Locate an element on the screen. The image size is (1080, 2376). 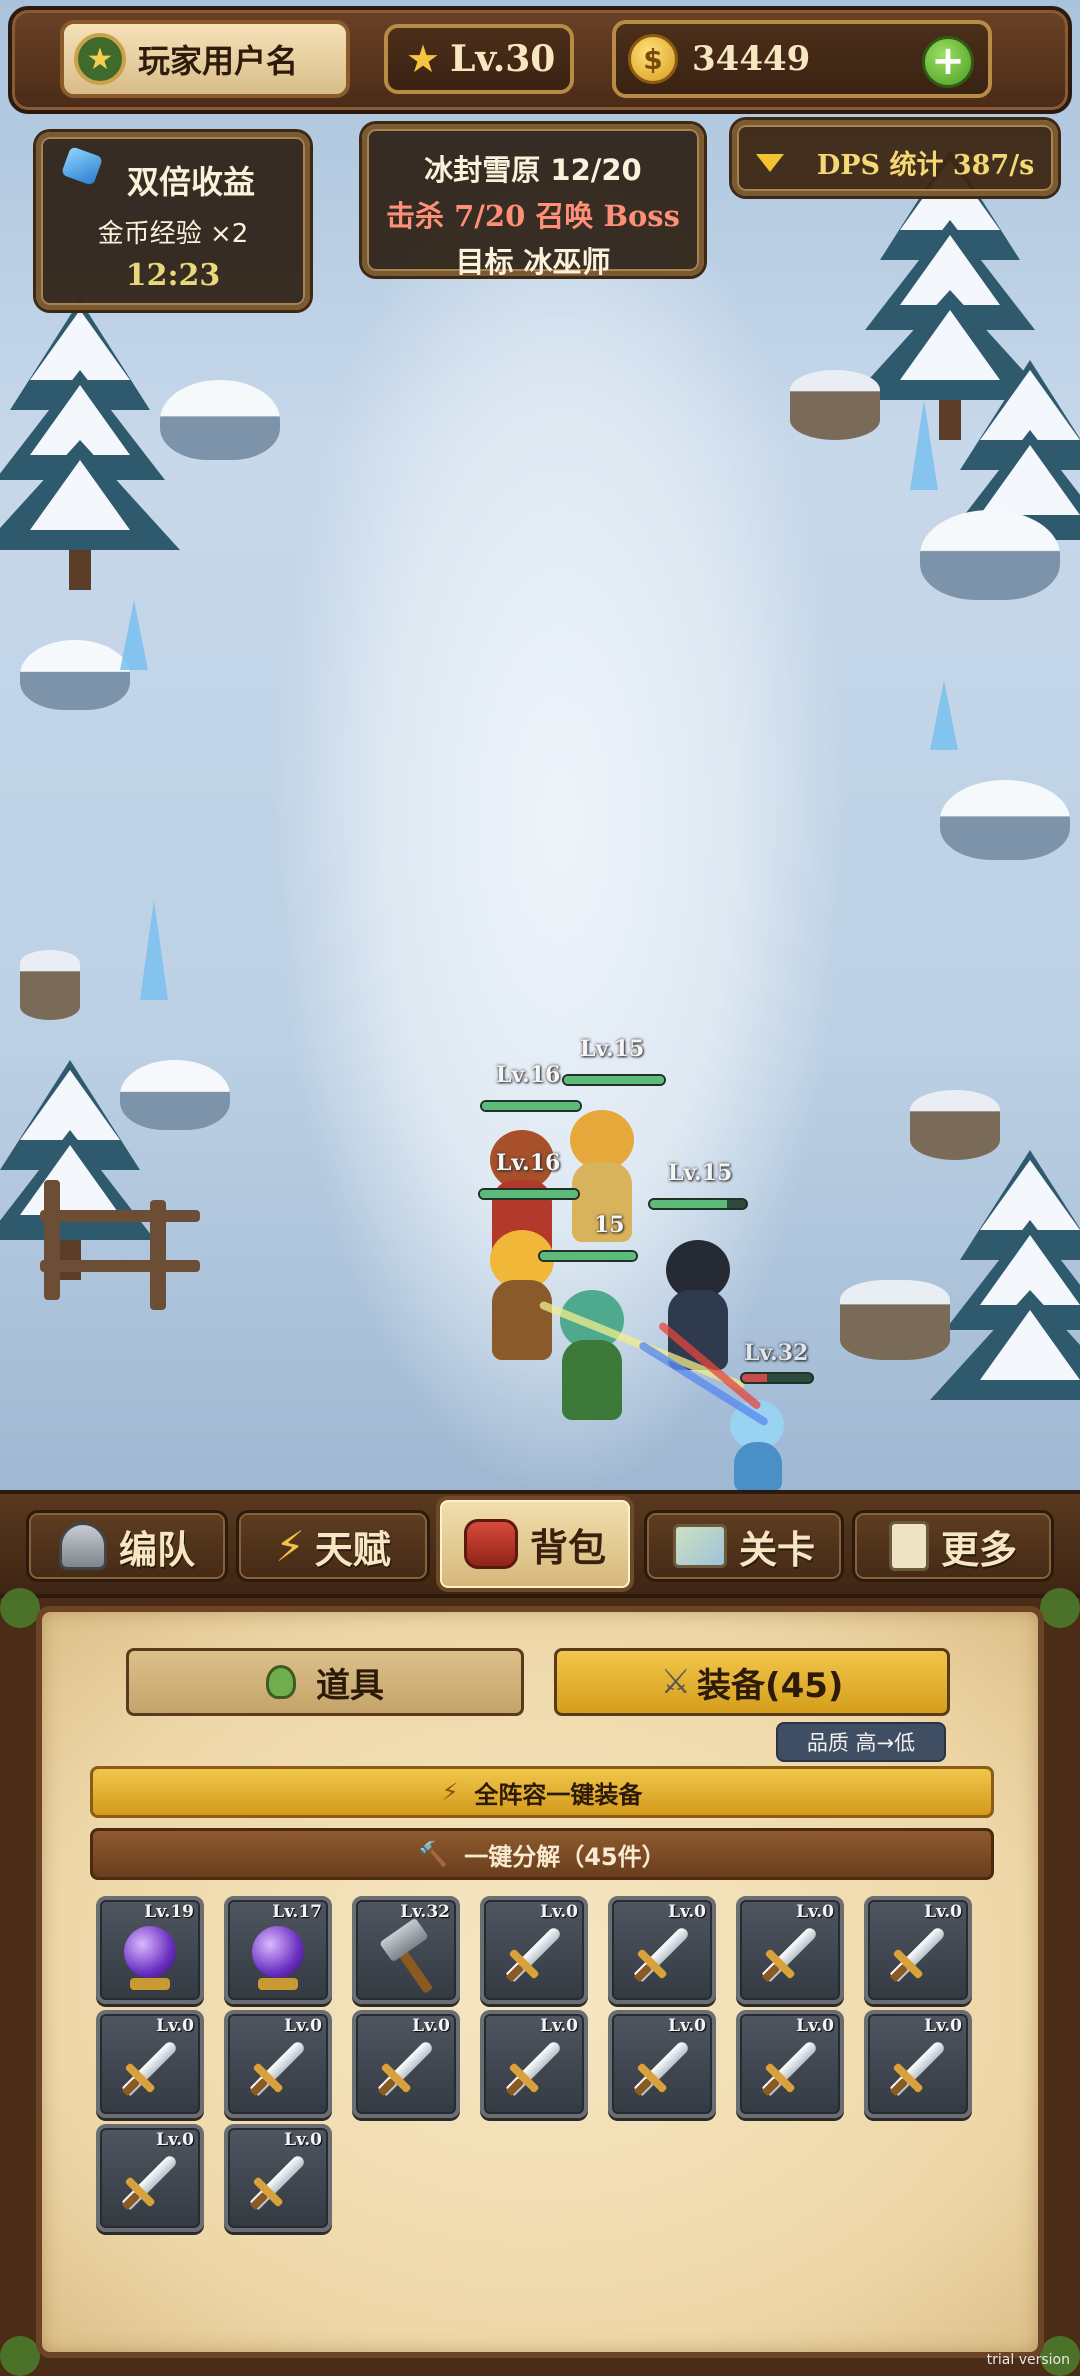
tab-formation: 编队 is located at coordinates (127, 1546).